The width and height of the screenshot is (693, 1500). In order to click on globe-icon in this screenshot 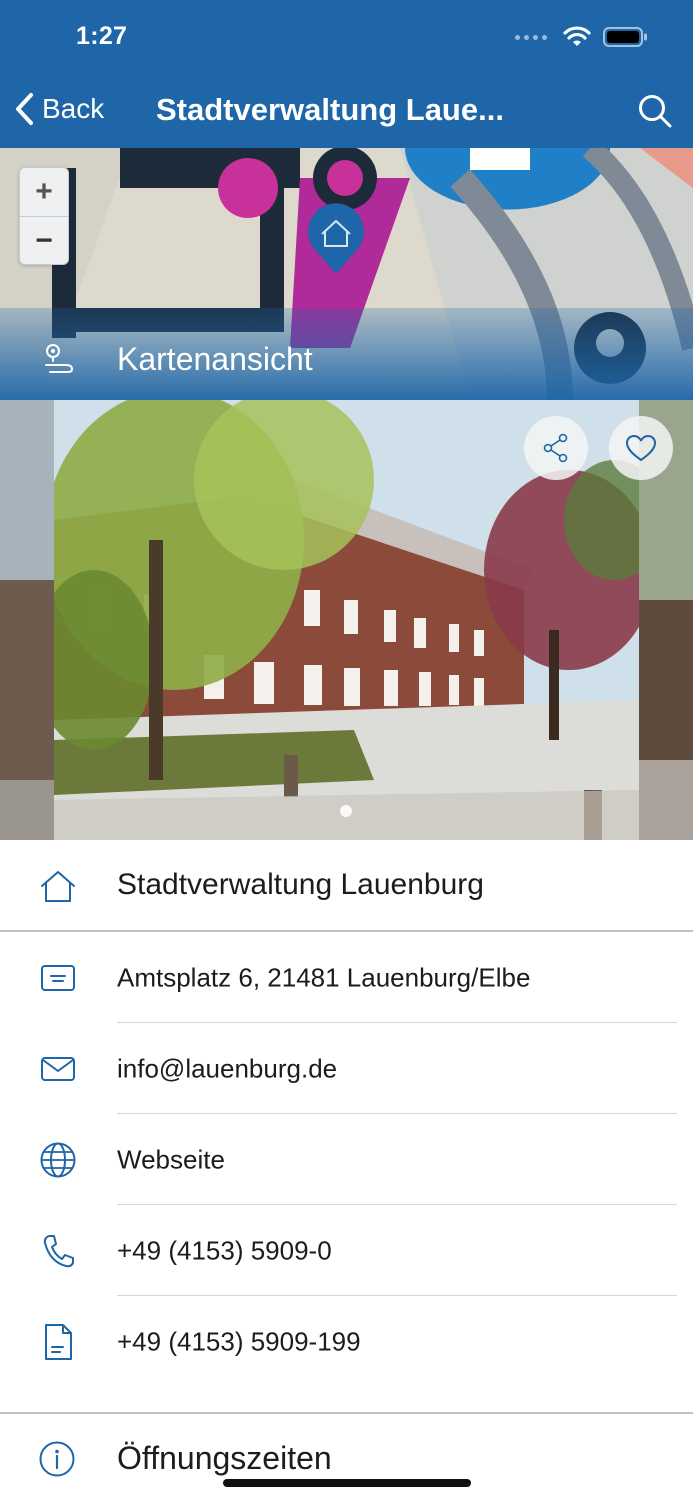, I will do `click(58, 1160)`.